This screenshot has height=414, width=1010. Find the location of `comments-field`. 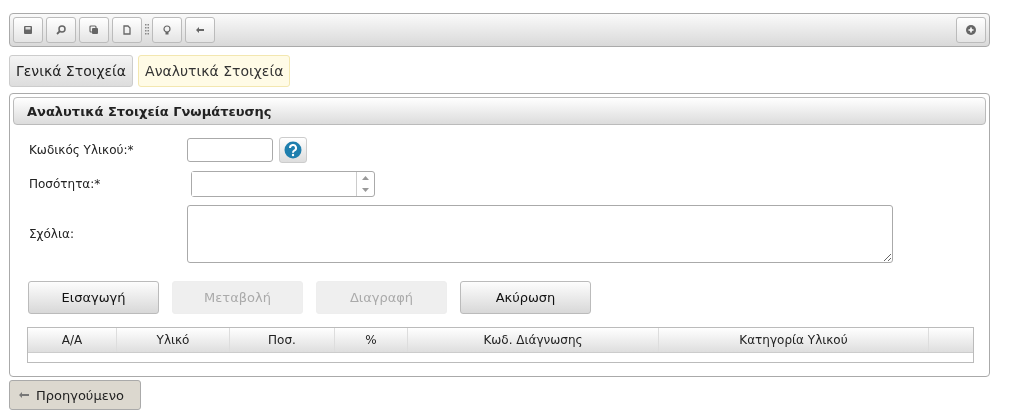

comments-field is located at coordinates (540, 234).